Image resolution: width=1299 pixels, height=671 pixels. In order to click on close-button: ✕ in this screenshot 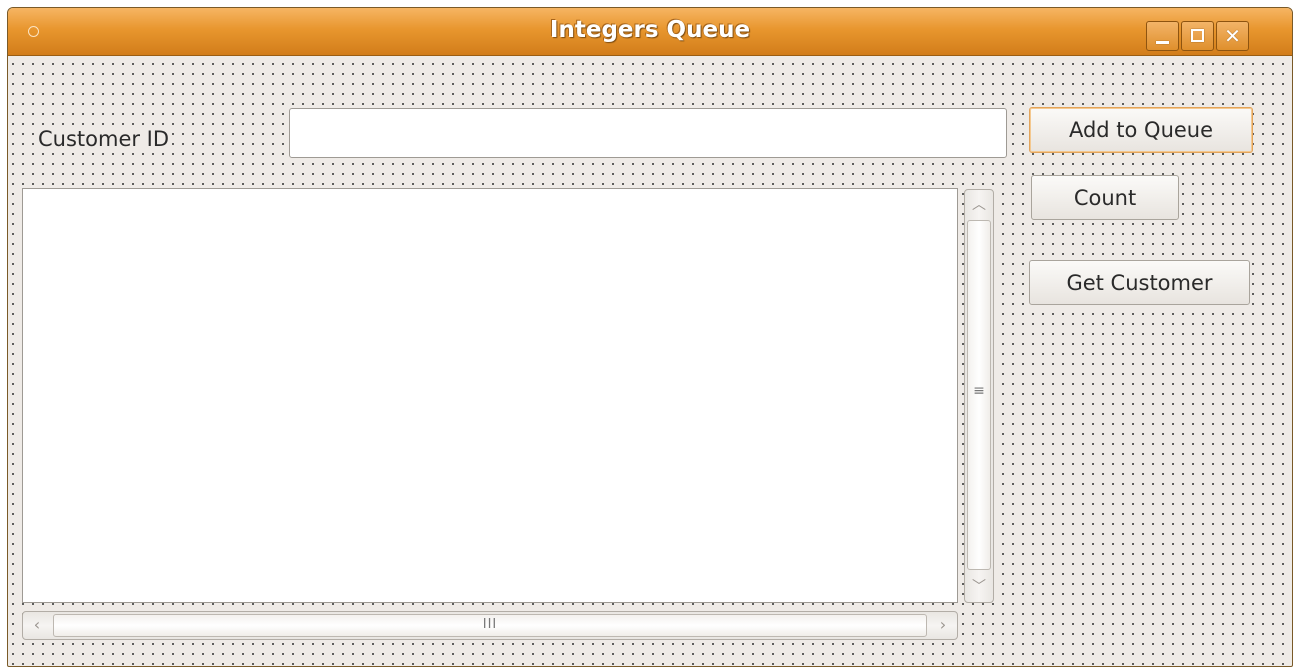, I will do `click(1232, 36)`.